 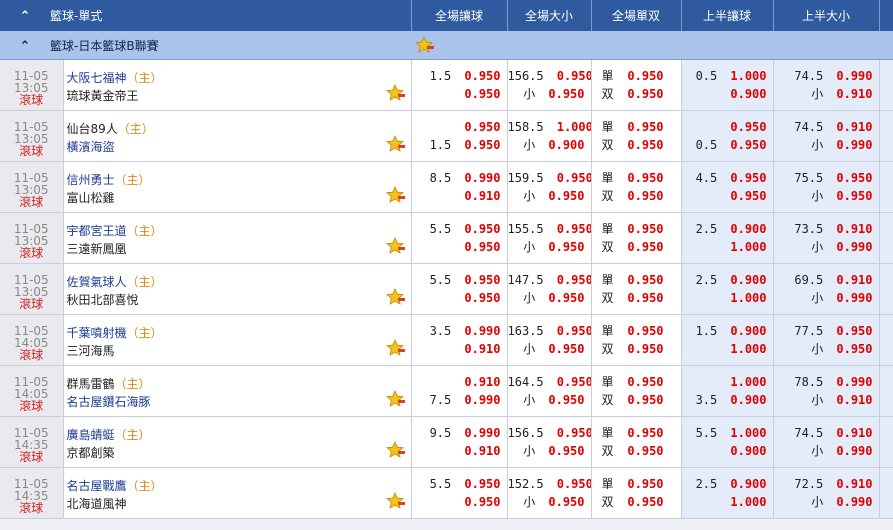 What do you see at coordinates (549, 15) in the screenshot?
I see `col-full-over-under: 全場大小` at bounding box center [549, 15].